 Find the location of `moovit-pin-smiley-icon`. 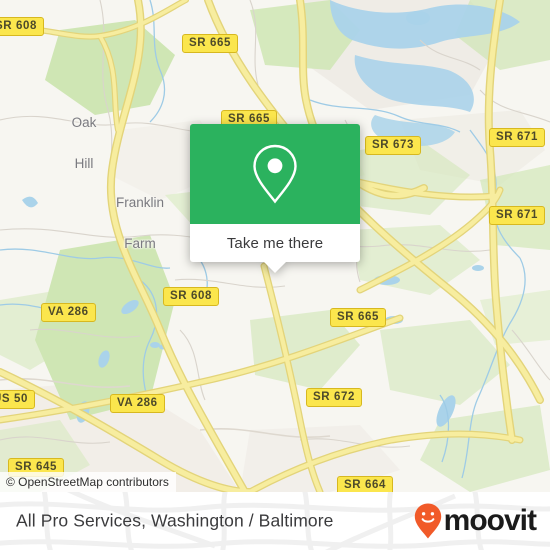

moovit-pin-smiley-icon is located at coordinates (427, 521).